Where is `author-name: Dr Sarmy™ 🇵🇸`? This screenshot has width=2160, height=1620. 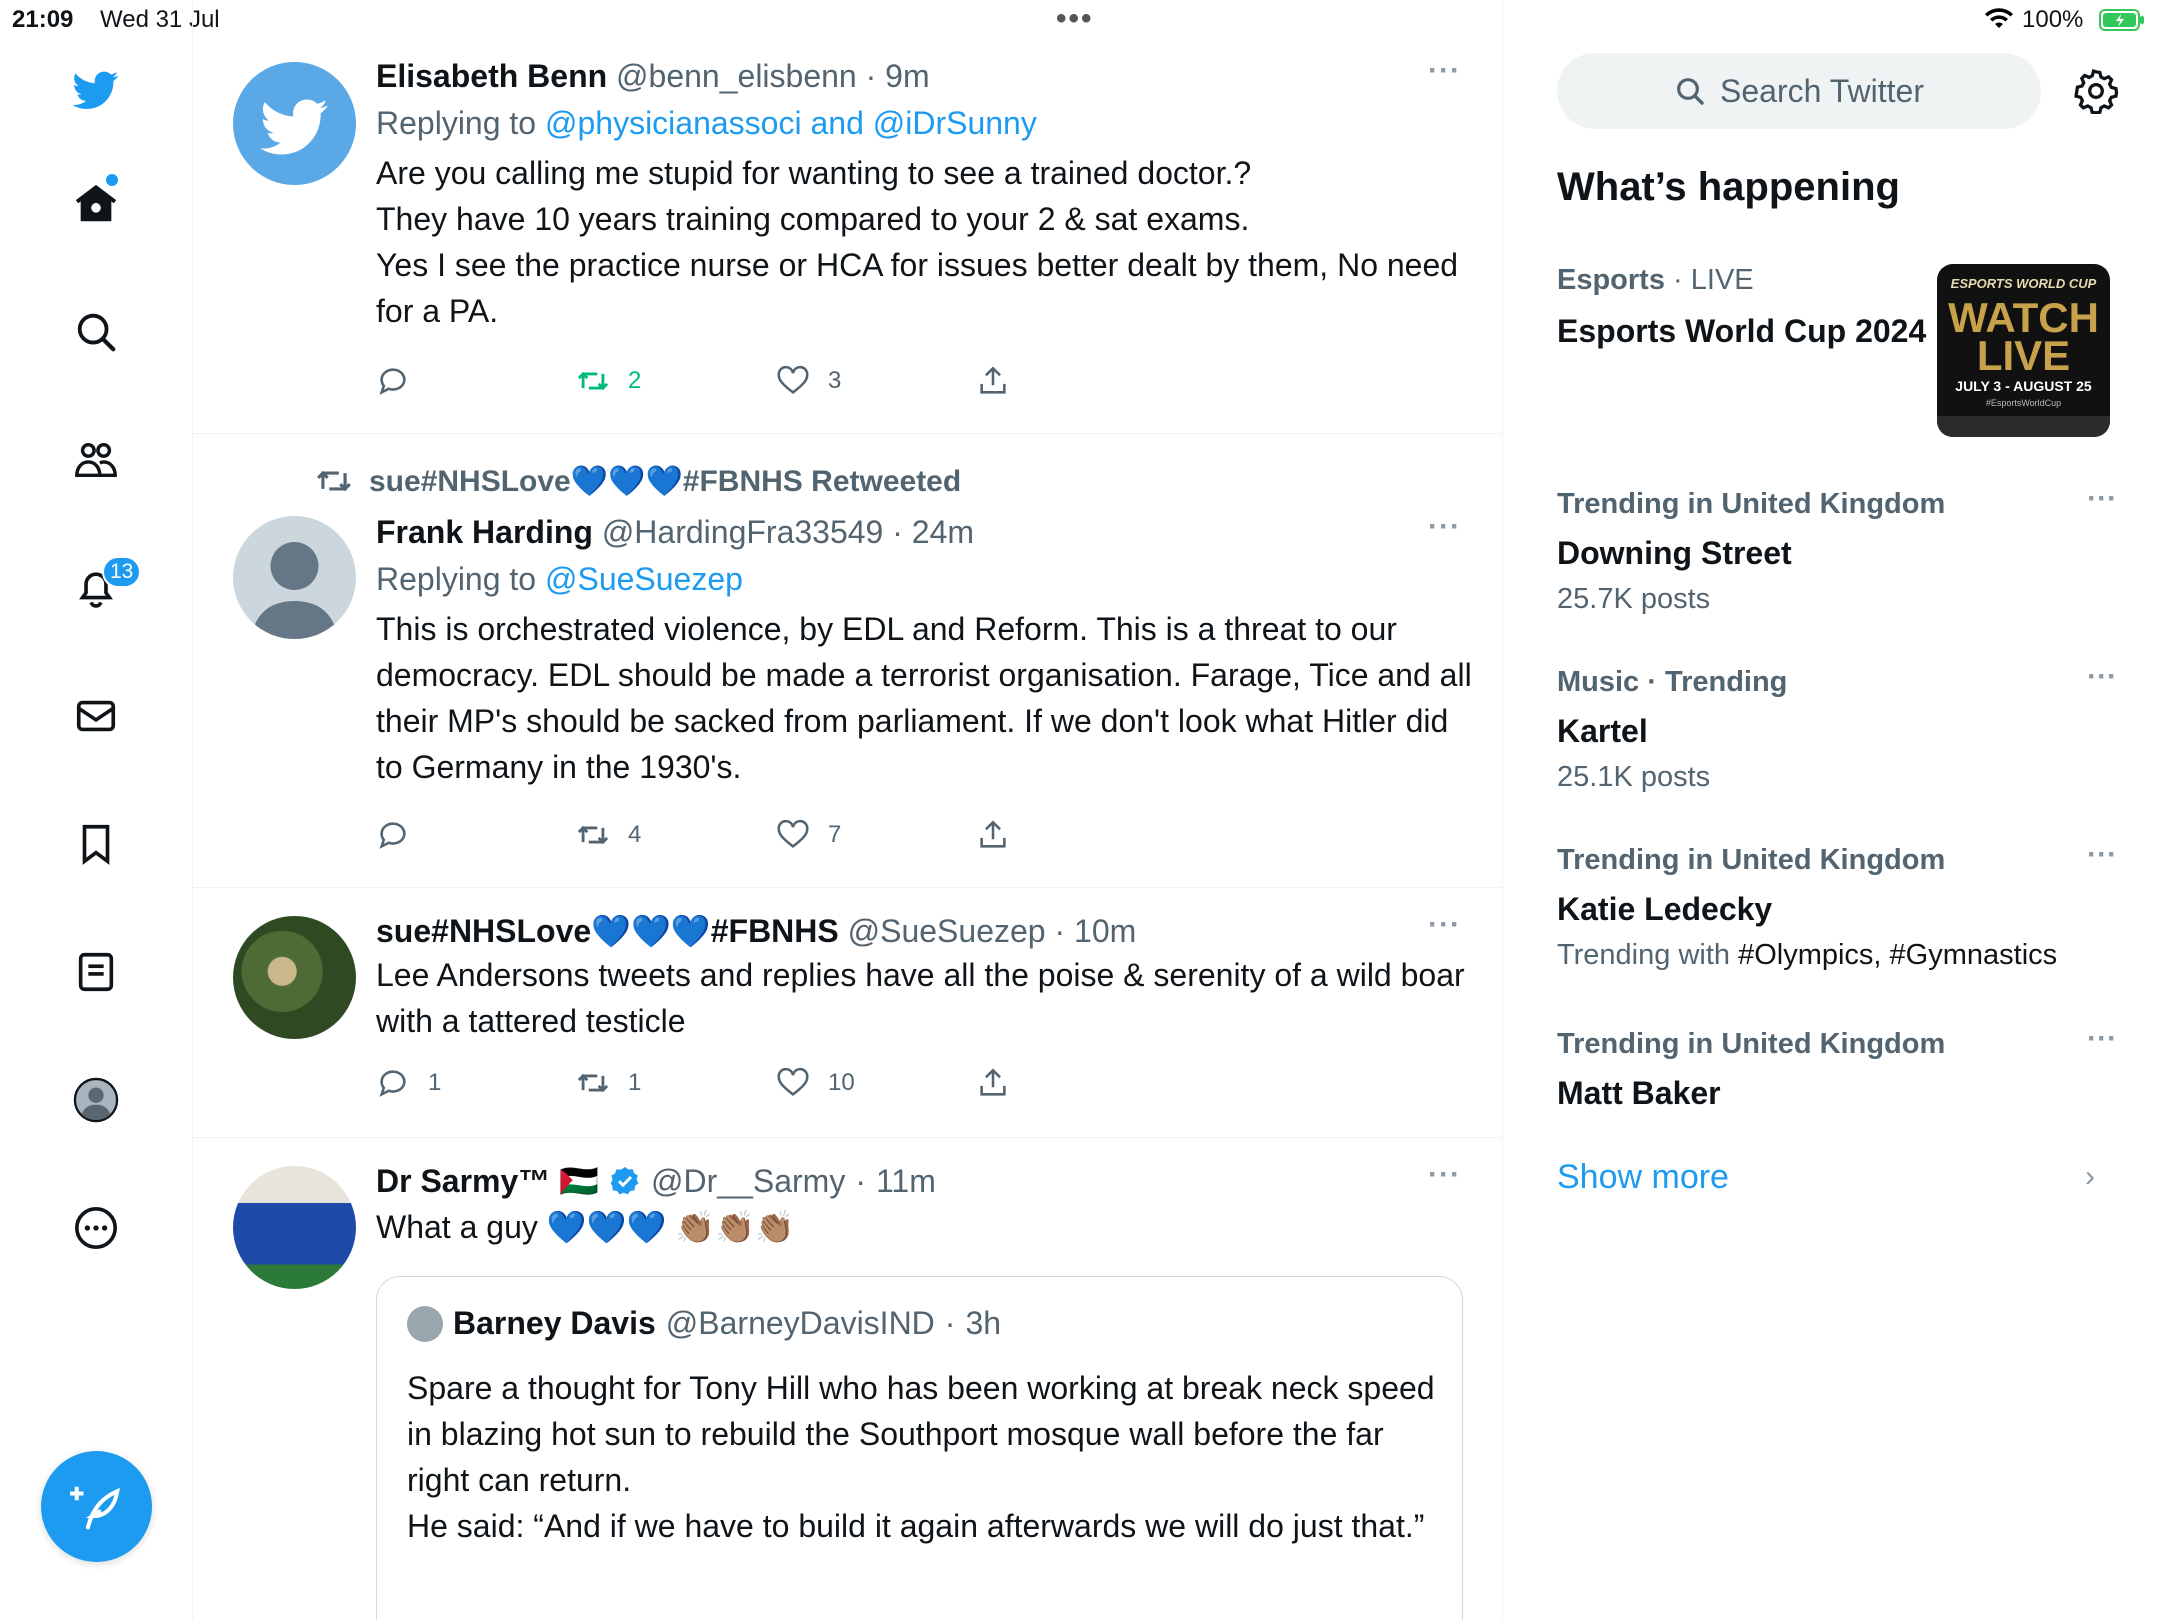 author-name: Dr Sarmy™ 🇵🇸 is located at coordinates (487, 1181).